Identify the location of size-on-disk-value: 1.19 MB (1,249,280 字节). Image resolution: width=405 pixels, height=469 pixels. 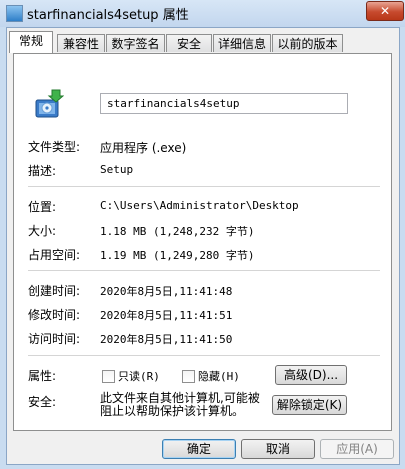
(177, 255).